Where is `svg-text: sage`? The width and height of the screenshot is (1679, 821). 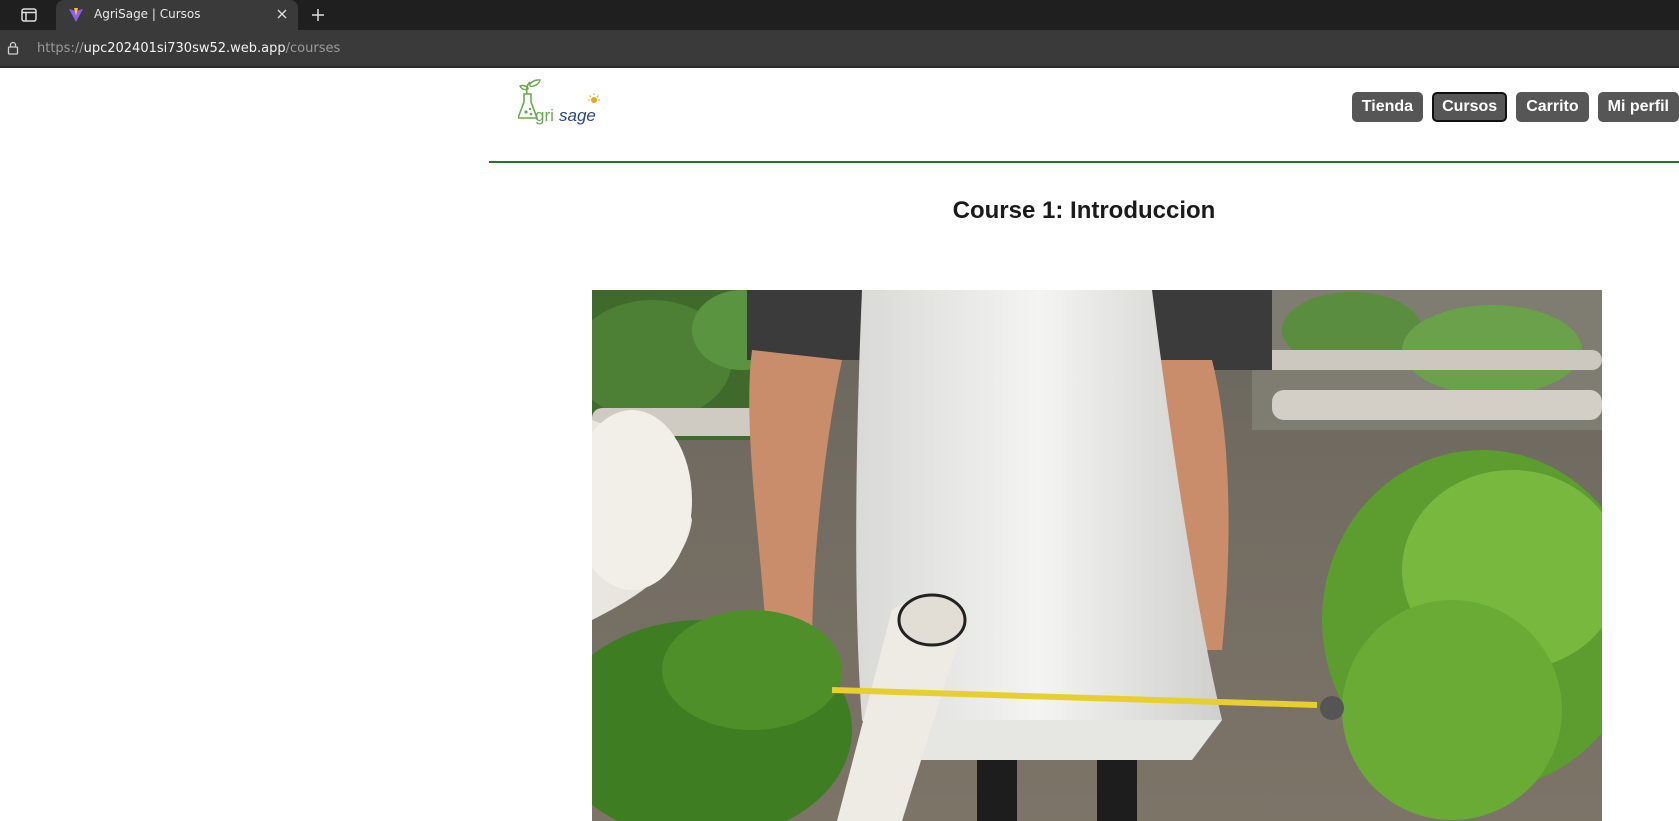
svg-text: sage is located at coordinates (577, 115).